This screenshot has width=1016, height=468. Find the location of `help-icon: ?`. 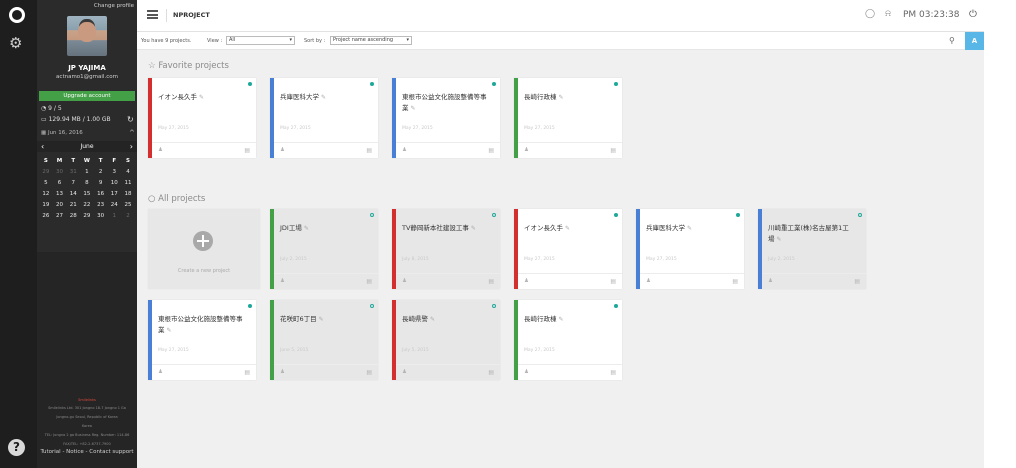

help-icon: ? is located at coordinates (16, 447).